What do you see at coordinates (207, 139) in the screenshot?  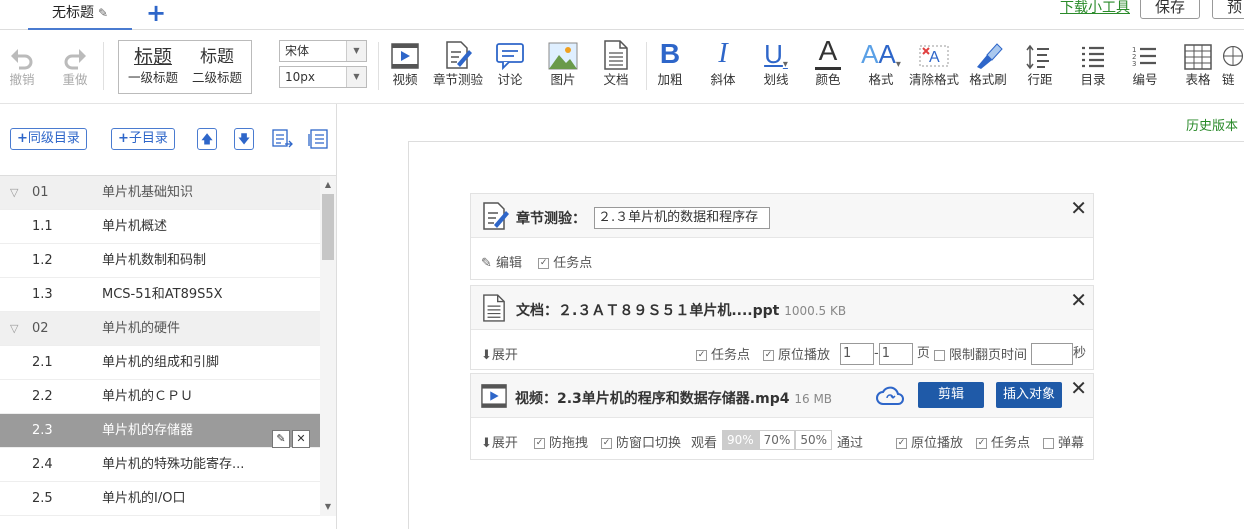 I see `move-up-button: 🡅` at bounding box center [207, 139].